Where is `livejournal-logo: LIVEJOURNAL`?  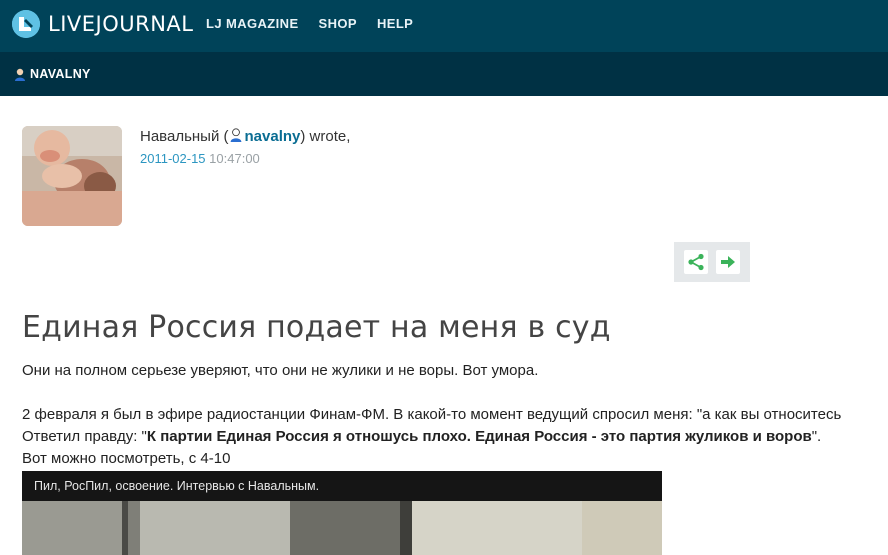
livejournal-logo: LIVEJOURNAL is located at coordinates (103, 24).